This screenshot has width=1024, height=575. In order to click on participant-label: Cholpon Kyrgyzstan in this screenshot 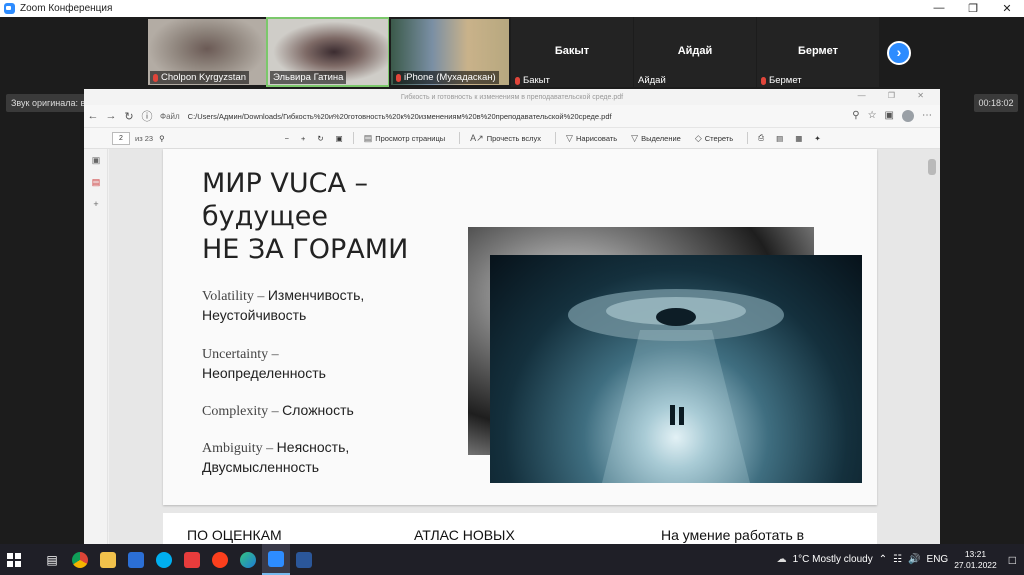, I will do `click(200, 77)`.